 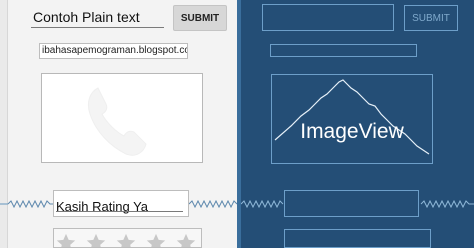 What do you see at coordinates (328, 17) in the screenshot?
I see `blueprint-text-input-outline` at bounding box center [328, 17].